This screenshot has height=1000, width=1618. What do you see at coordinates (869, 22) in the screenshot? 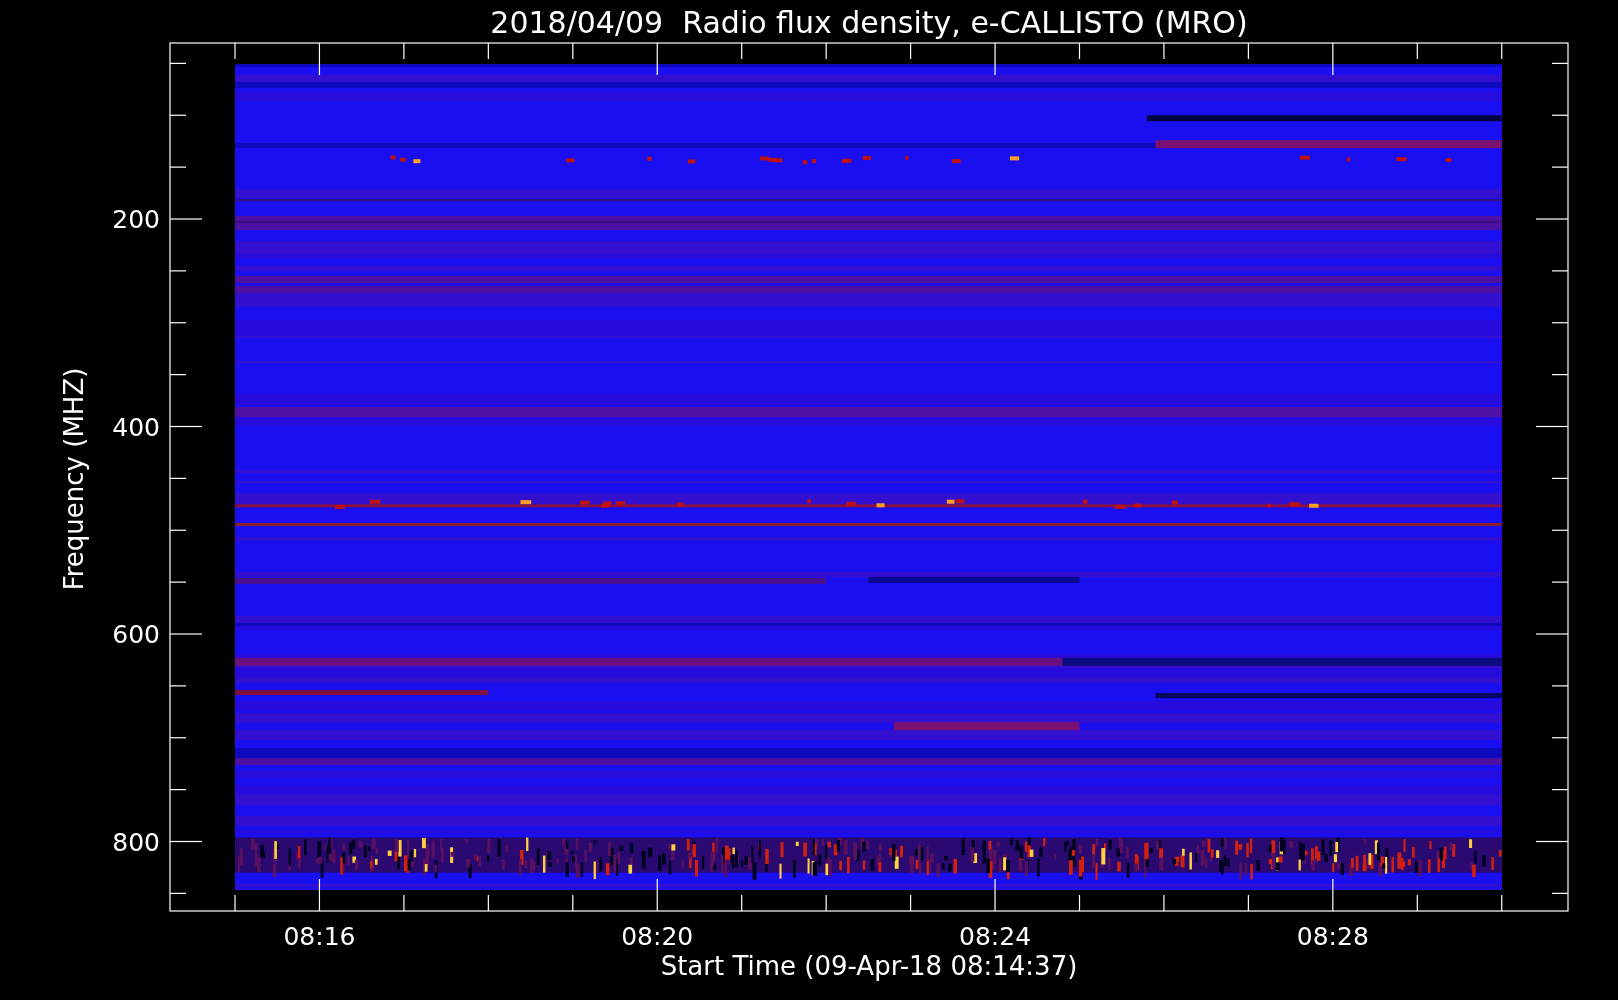
I see `chart-title: 2018/04/09 Radio flux density, e-CALLISTO (MRO)` at bounding box center [869, 22].